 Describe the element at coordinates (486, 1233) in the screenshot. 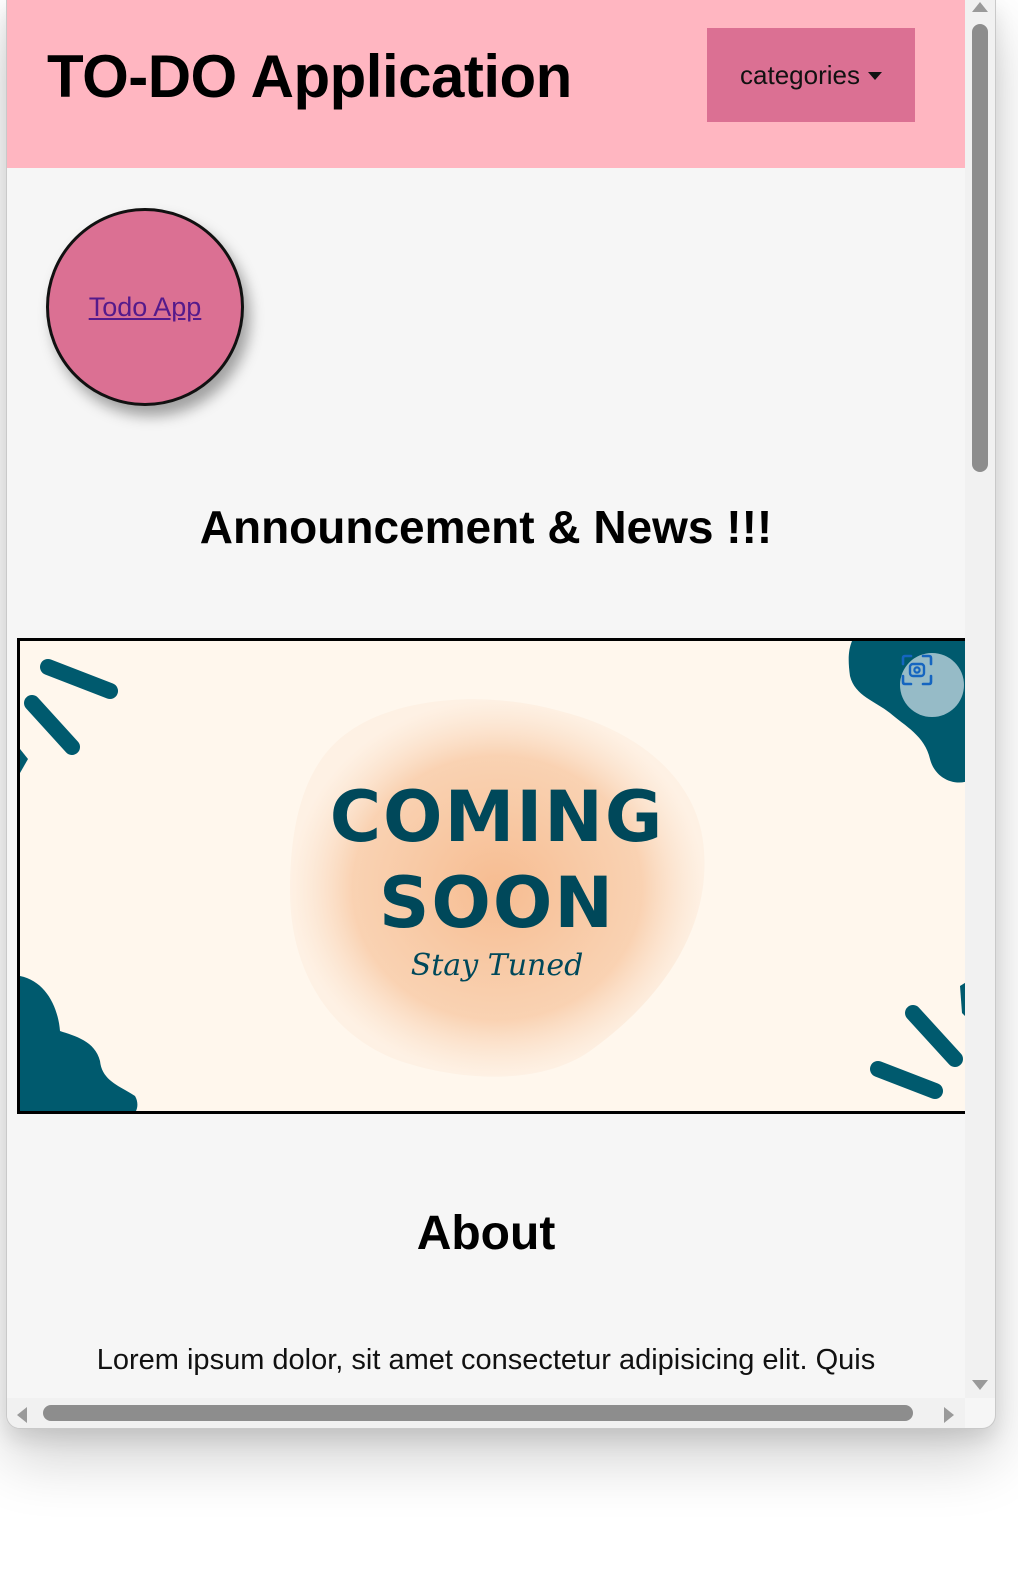

I see `about-heading: About` at that location.